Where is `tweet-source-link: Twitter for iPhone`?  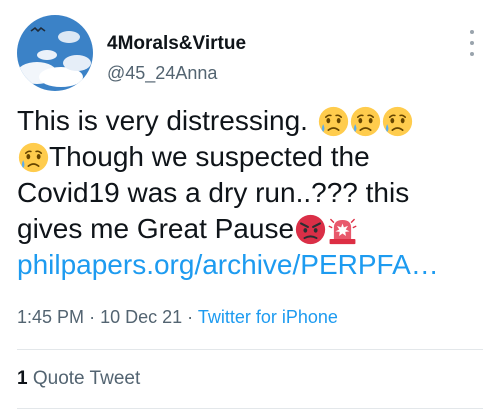
tweet-source-link: Twitter for iPhone is located at coordinates (268, 317).